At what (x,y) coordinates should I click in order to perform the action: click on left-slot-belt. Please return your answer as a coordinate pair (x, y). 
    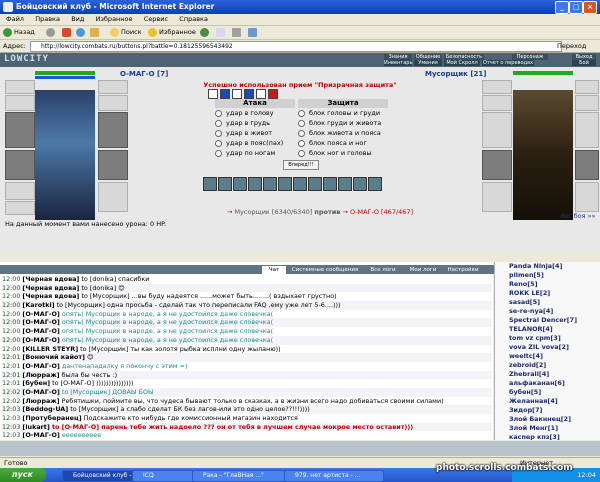
    Looking at the image, I should click on (20, 191).